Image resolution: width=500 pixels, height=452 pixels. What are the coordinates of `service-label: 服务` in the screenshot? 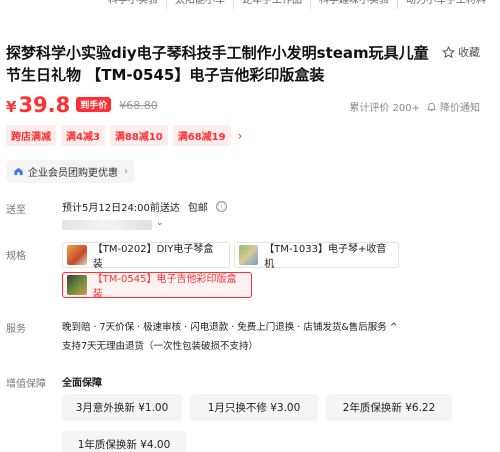 It's located at (16, 329).